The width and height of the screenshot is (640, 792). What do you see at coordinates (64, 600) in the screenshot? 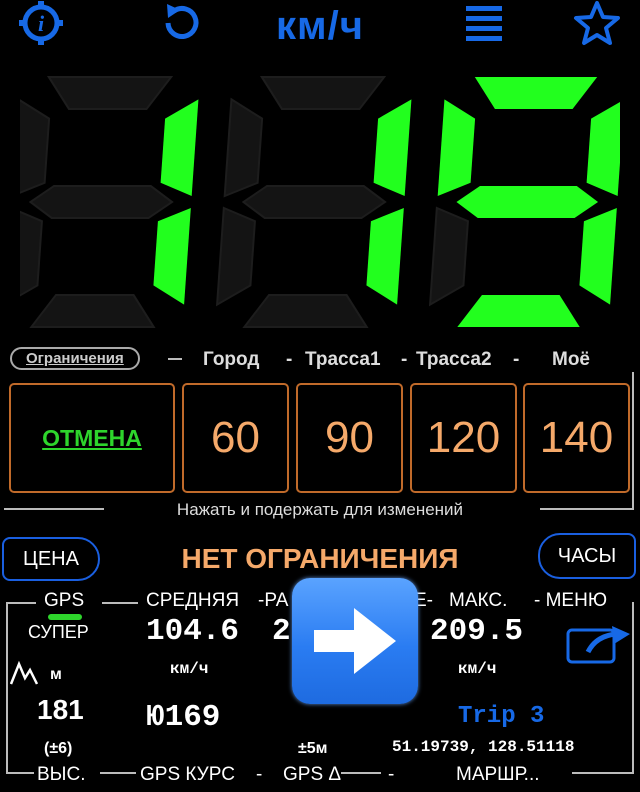
I see `gps-label: GPS` at bounding box center [64, 600].